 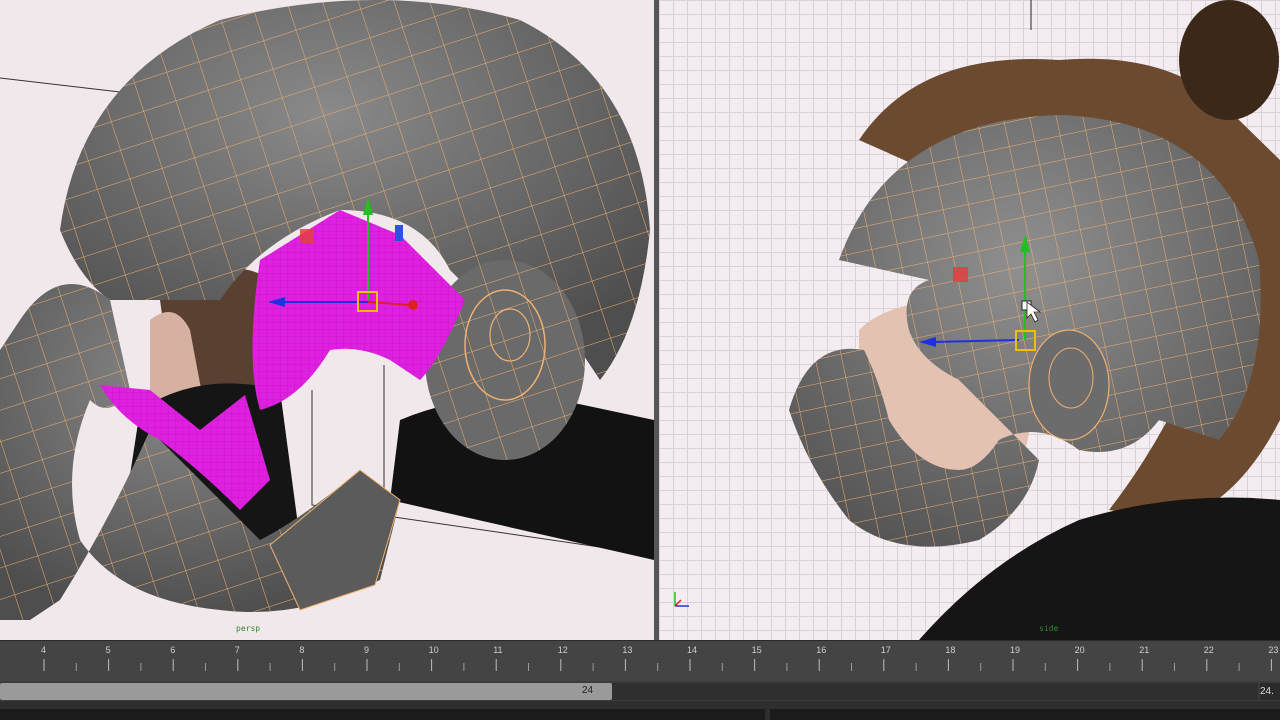 I want to click on camera-label: persp, so click(x=248, y=628).